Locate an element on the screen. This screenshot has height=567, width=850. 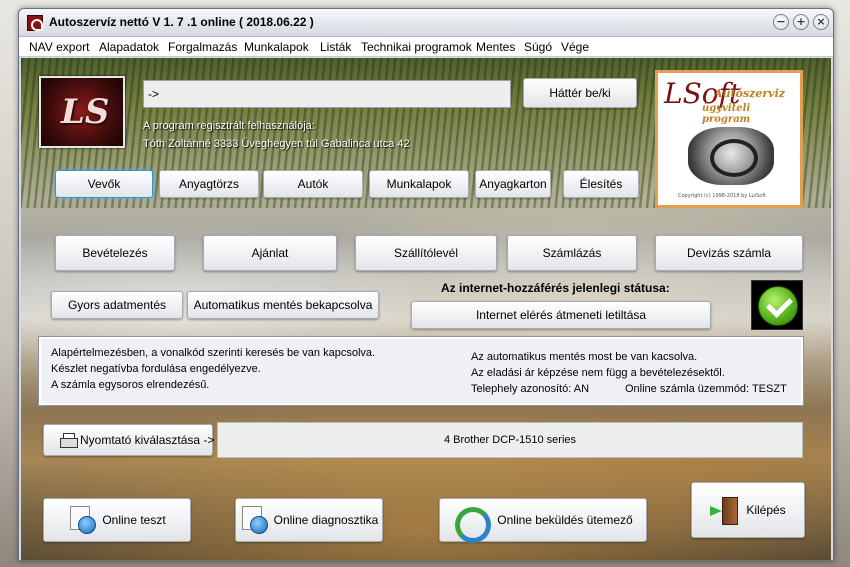
logo-glyph: LS is located at coordinates (85, 112).